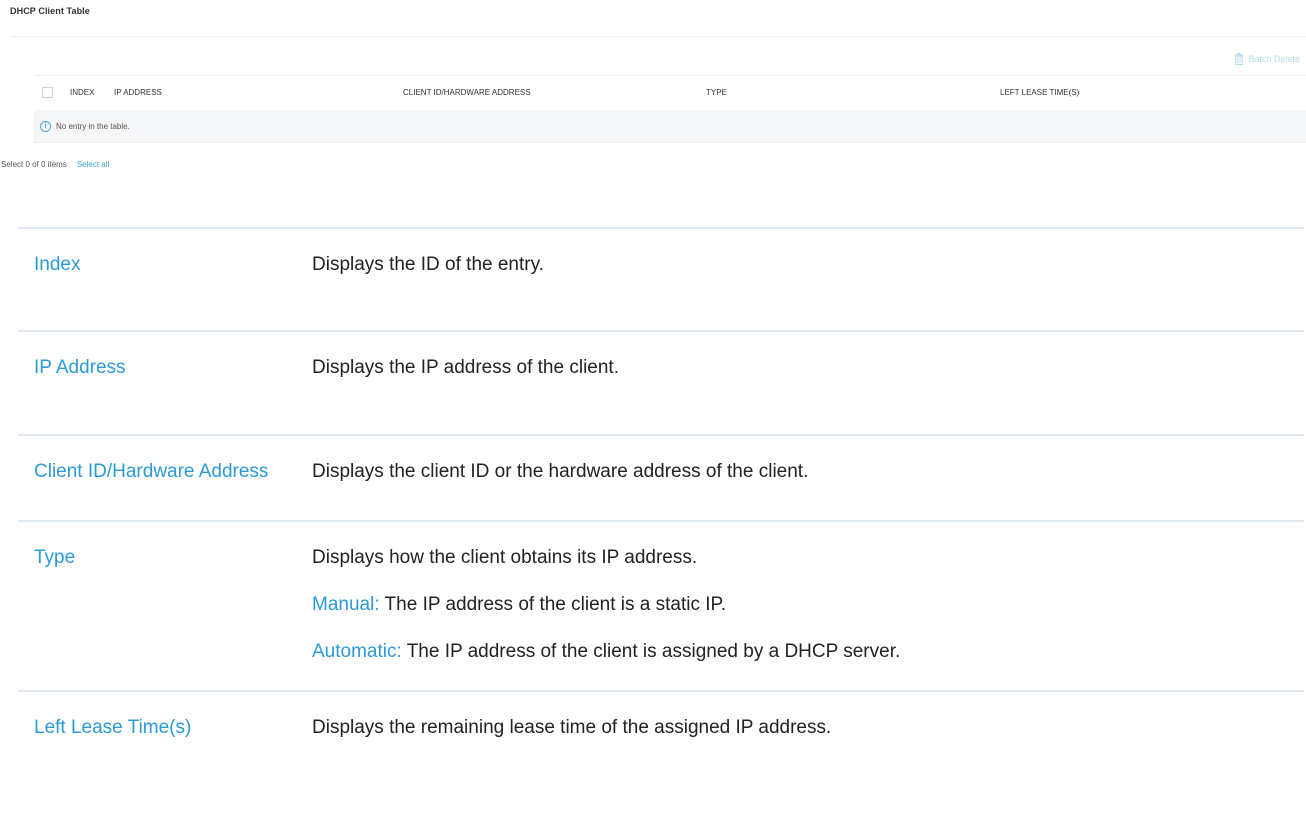  I want to click on column-header-client-id: CLIENT ID/HARDWARE ADDRESS, so click(467, 92).